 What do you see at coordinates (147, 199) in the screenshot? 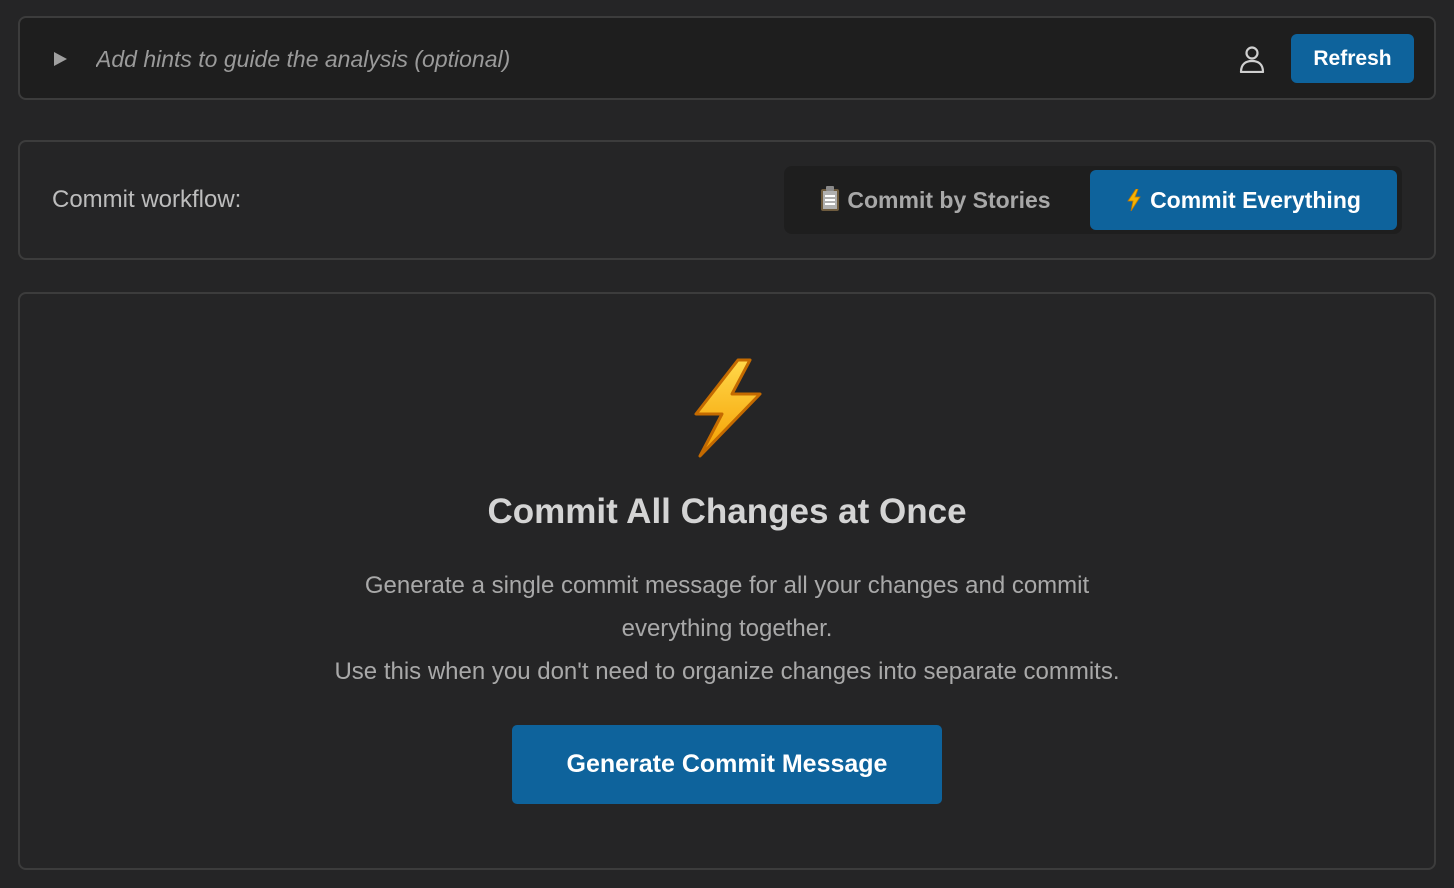
I see `workflow-label: Commit workflow:` at bounding box center [147, 199].